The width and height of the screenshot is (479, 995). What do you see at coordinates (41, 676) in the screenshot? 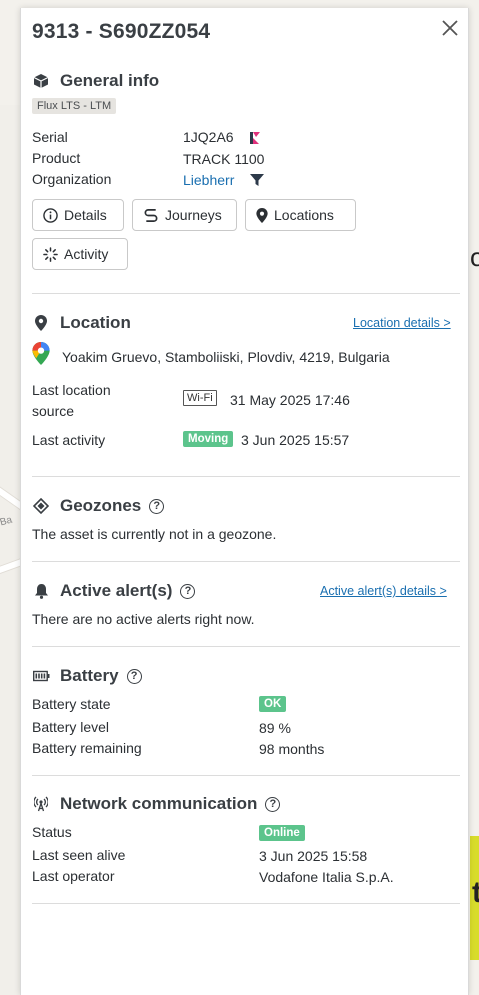
I see `battery-icon` at bounding box center [41, 676].